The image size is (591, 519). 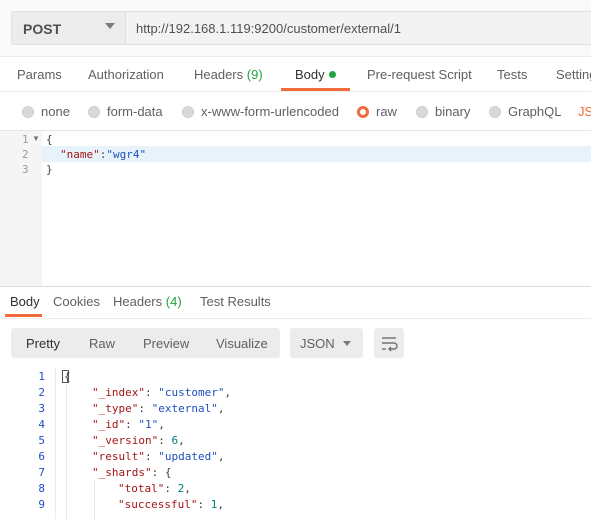 I want to click on wrap-lines-button, so click(x=389, y=343).